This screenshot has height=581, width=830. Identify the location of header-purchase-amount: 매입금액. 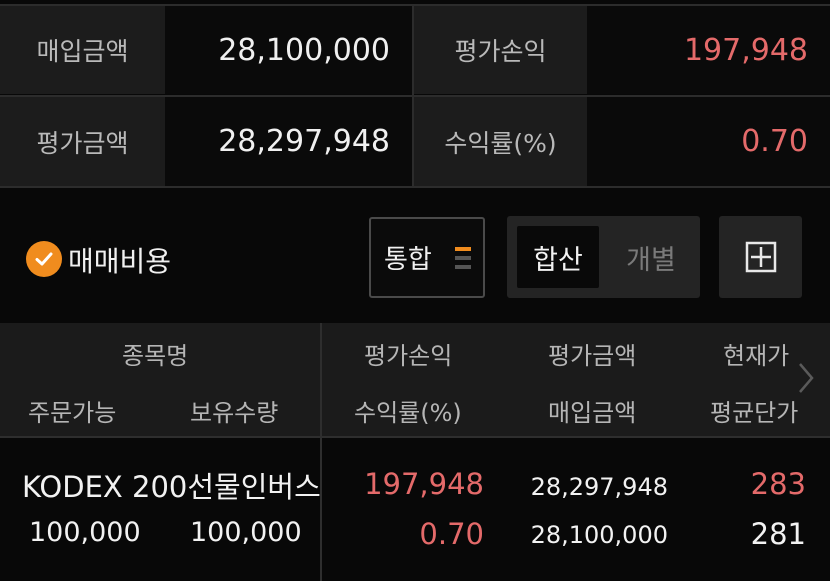
(592, 413).